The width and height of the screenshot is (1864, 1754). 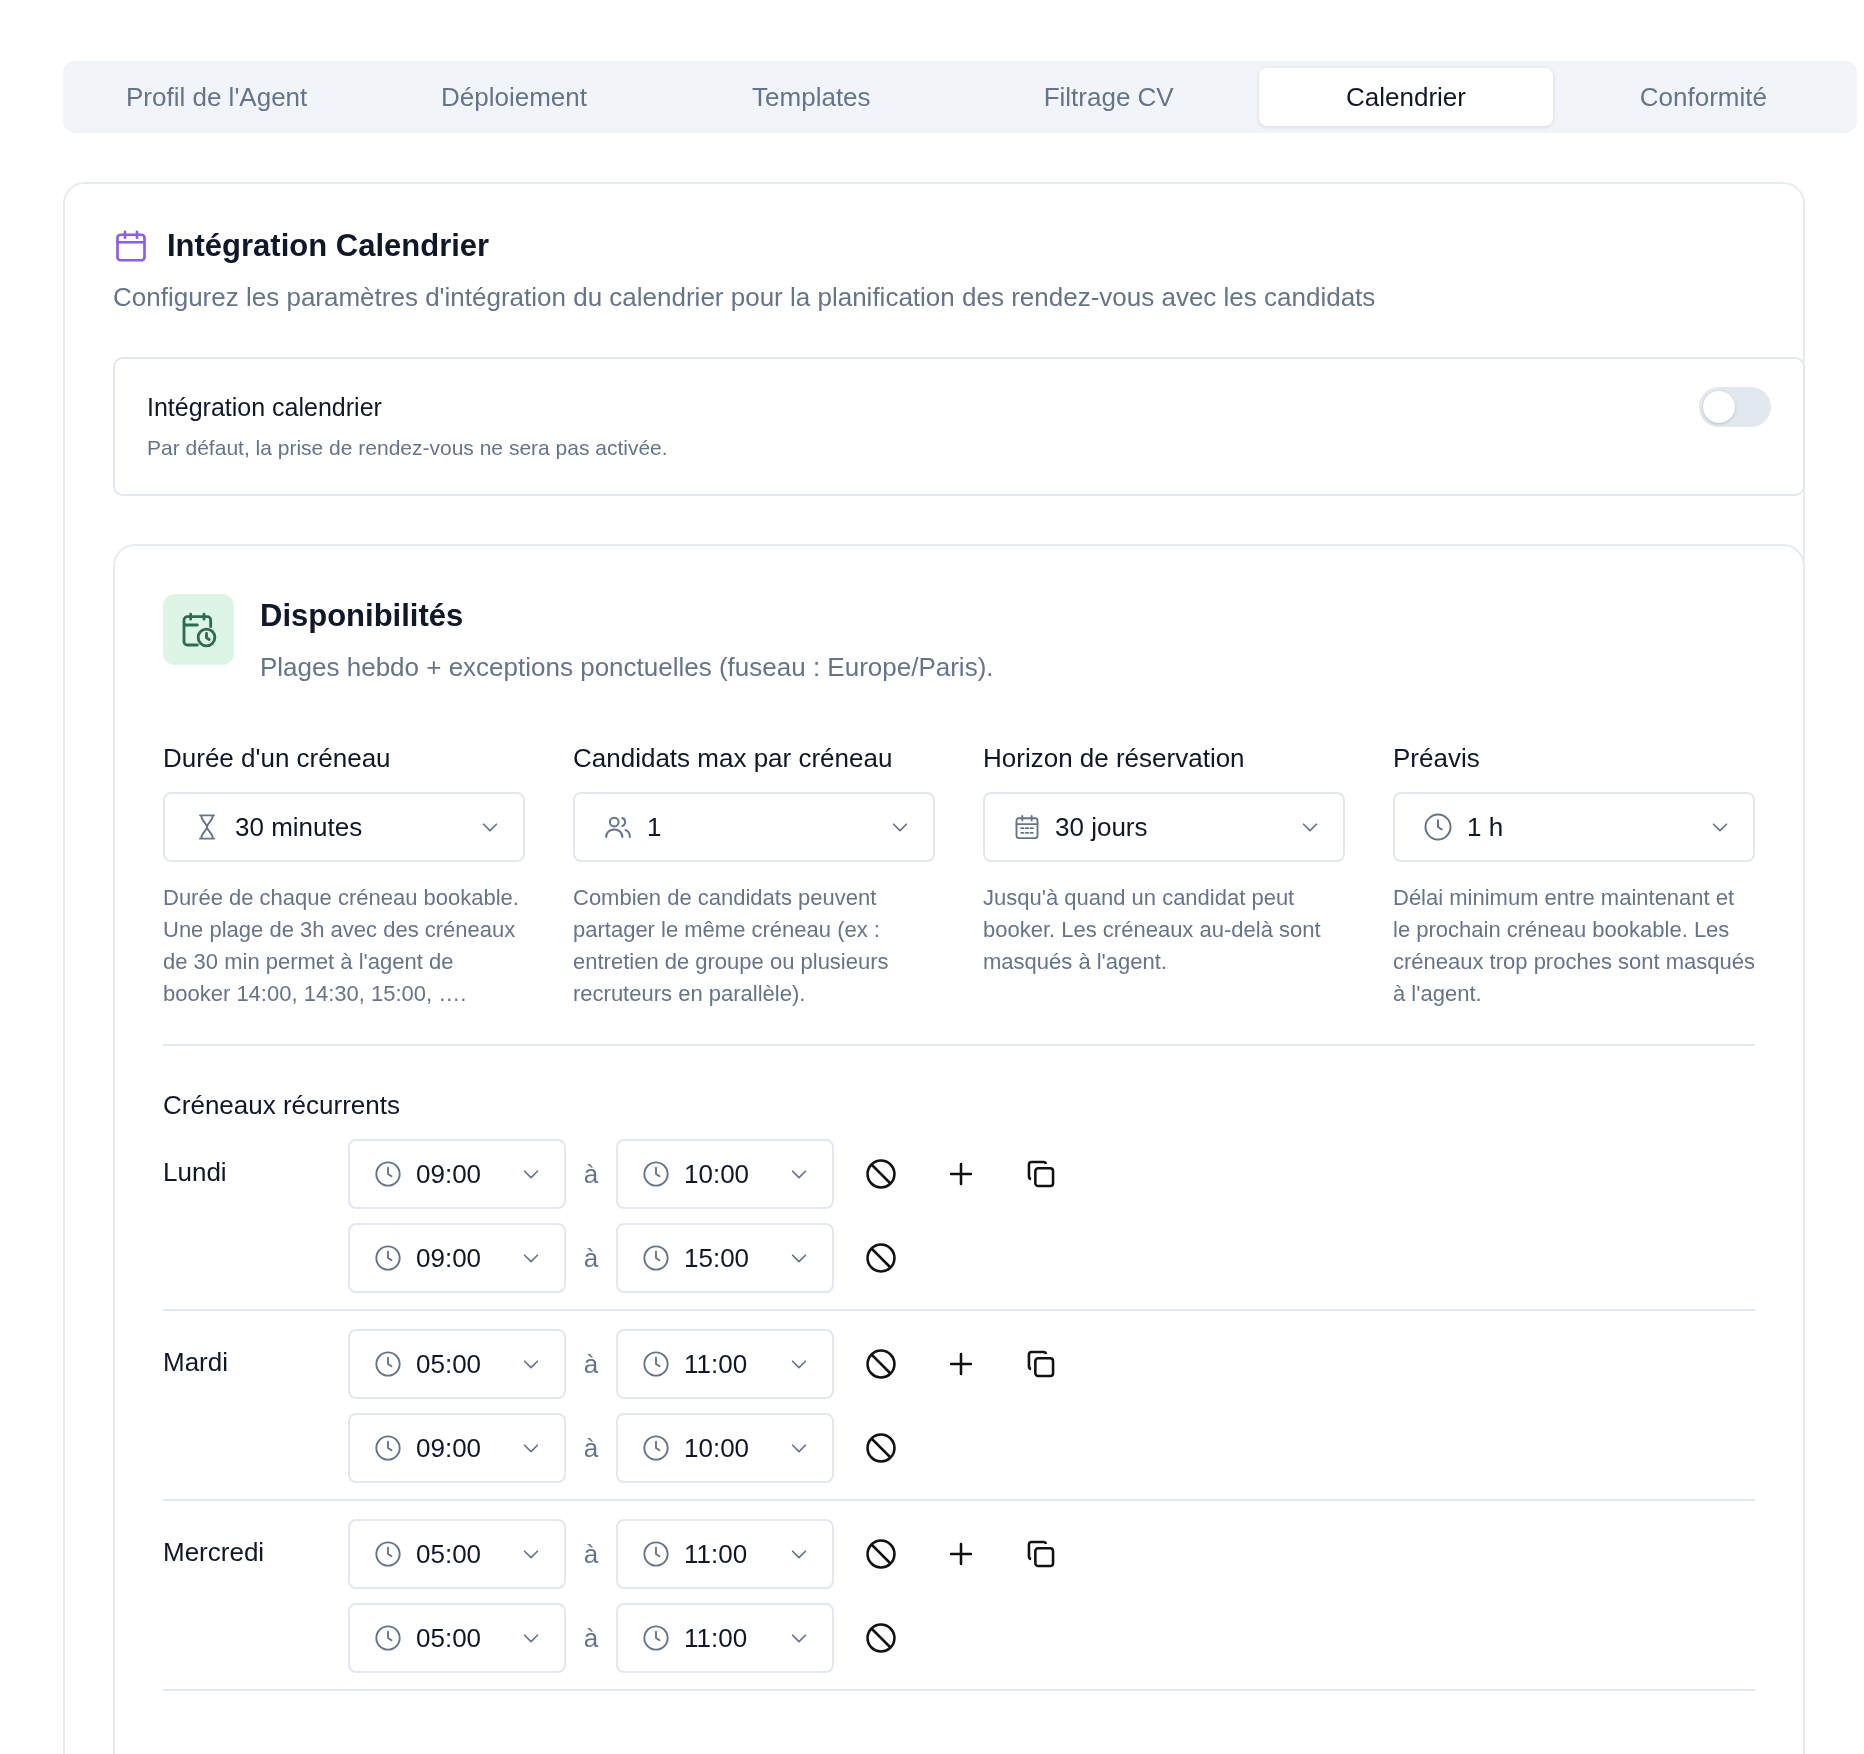 I want to click on select-field: 30 jours, so click(x=1164, y=827).